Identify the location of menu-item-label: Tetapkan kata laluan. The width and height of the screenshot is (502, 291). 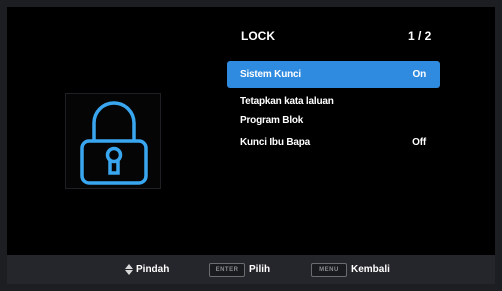
(287, 101).